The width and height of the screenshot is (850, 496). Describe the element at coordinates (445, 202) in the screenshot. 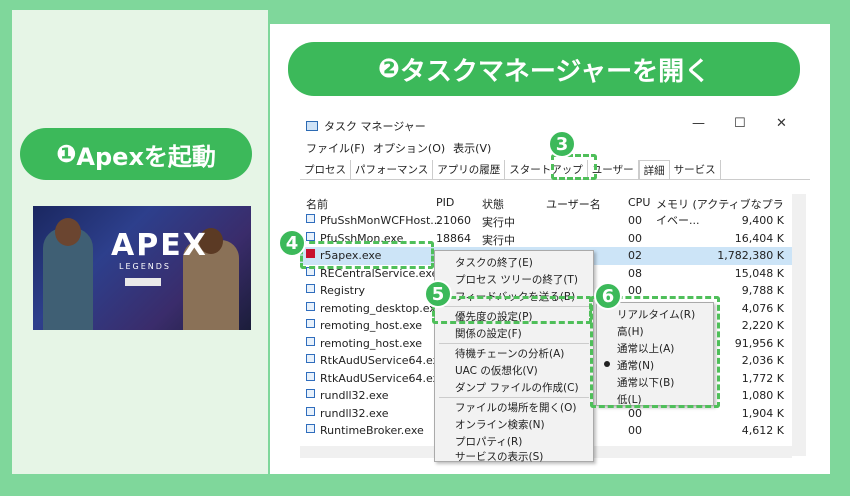

I see `column-pid: PID` at that location.